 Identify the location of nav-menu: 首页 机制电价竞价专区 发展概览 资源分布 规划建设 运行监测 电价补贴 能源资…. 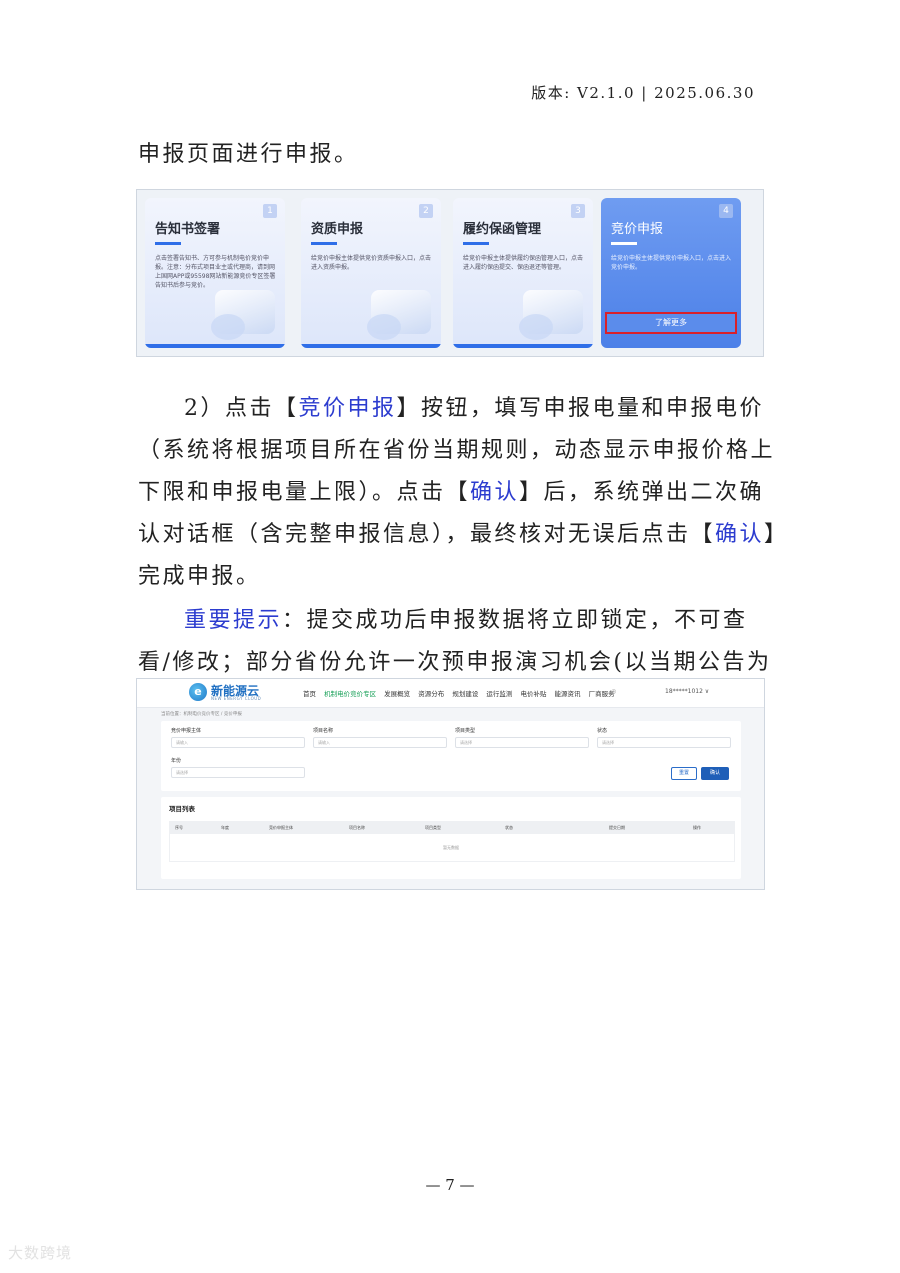
(462, 693).